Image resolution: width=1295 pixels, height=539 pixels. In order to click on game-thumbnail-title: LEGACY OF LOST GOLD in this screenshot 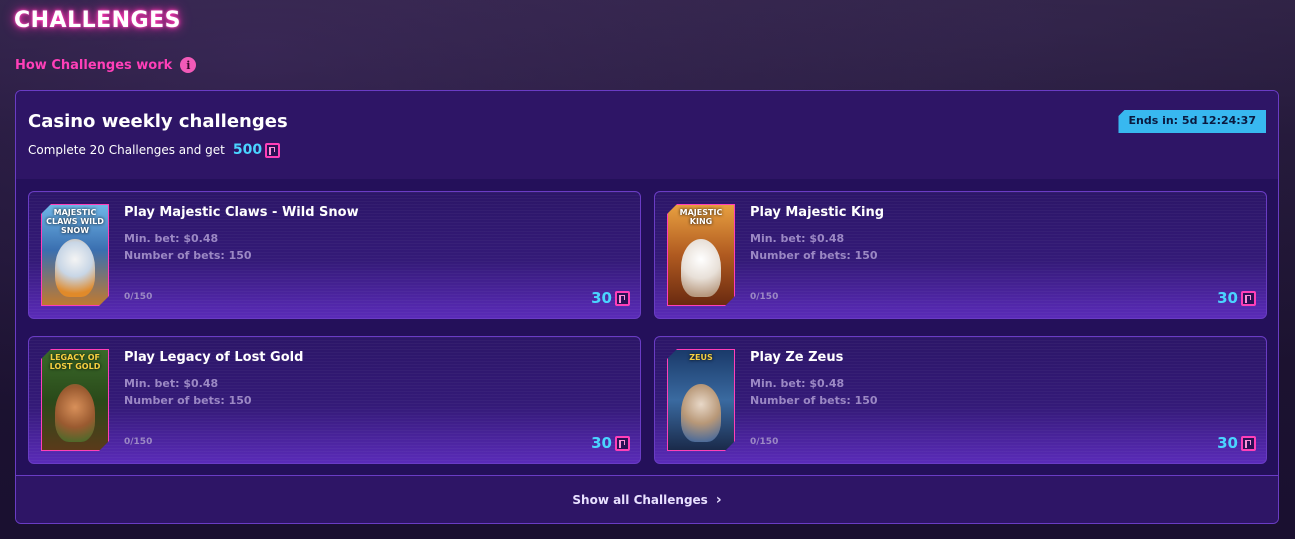, I will do `click(75, 362)`.